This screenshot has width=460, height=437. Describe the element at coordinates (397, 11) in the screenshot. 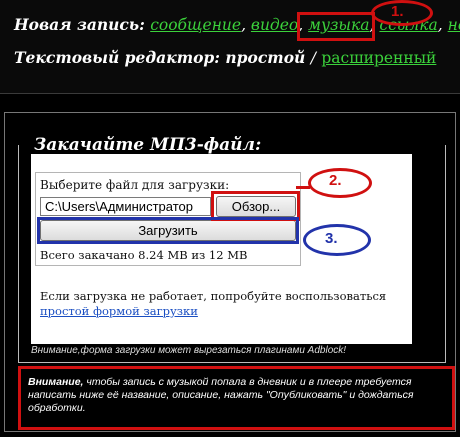

I see `annotation-1-number: 1.` at that location.